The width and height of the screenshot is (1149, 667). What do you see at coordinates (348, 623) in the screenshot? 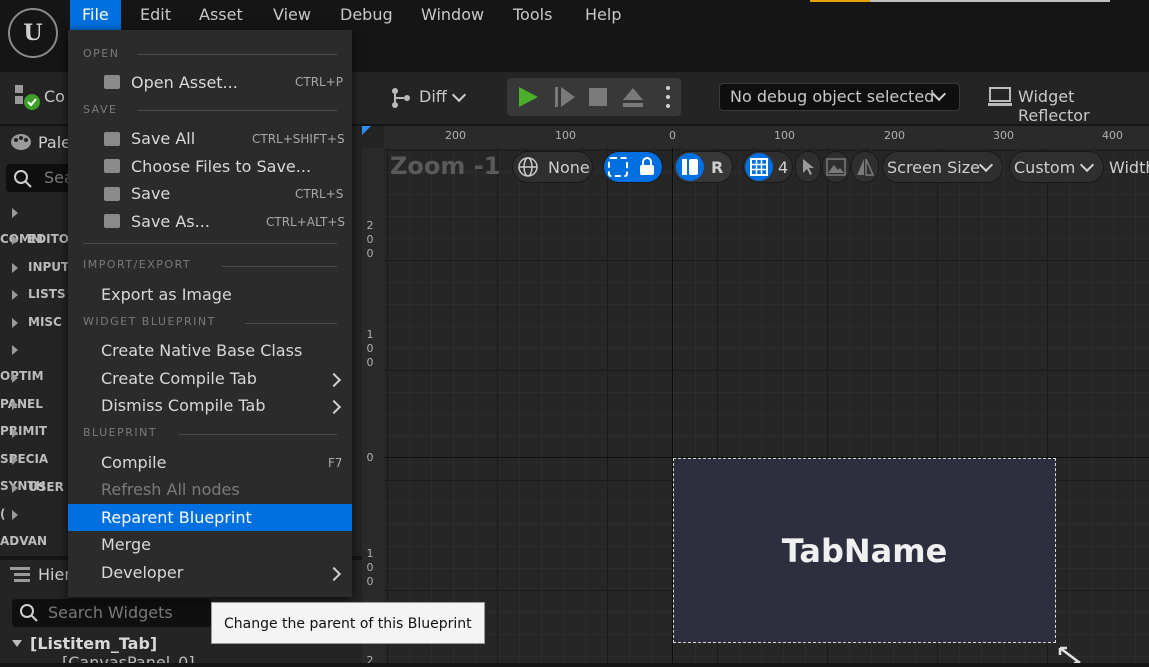
I see `tooltip: Change the parent of this Blueprint` at bounding box center [348, 623].